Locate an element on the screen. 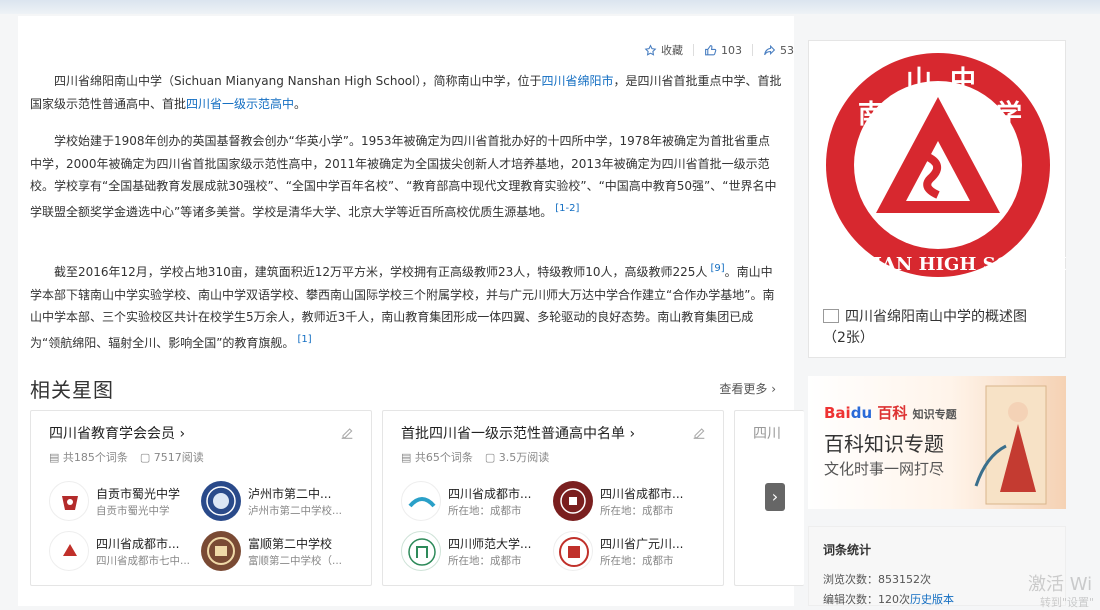  os-activation-watermark-sub: 转到"设置" is located at coordinates (1067, 602).